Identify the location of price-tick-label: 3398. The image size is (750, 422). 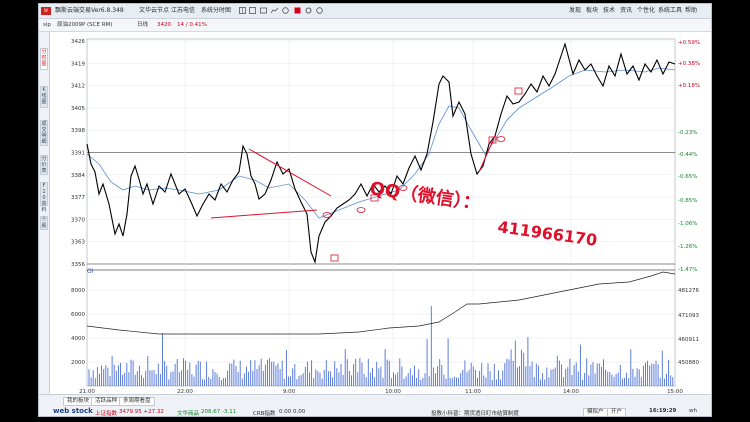
(78, 131).